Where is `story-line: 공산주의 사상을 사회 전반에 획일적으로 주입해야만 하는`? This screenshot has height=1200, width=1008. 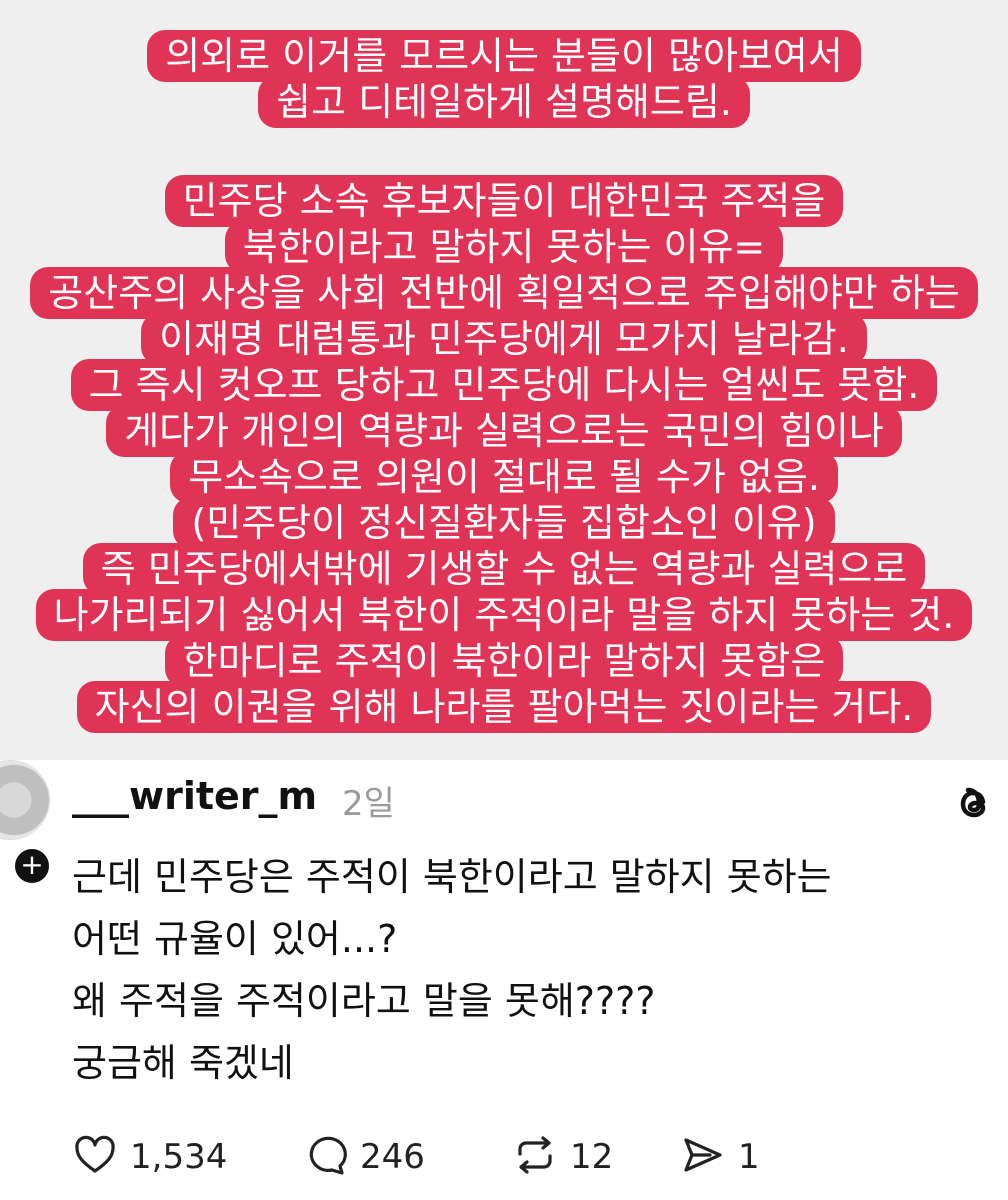 story-line: 공산주의 사상을 사회 전반에 획일적으로 주입해야만 하는 is located at coordinates (504, 293).